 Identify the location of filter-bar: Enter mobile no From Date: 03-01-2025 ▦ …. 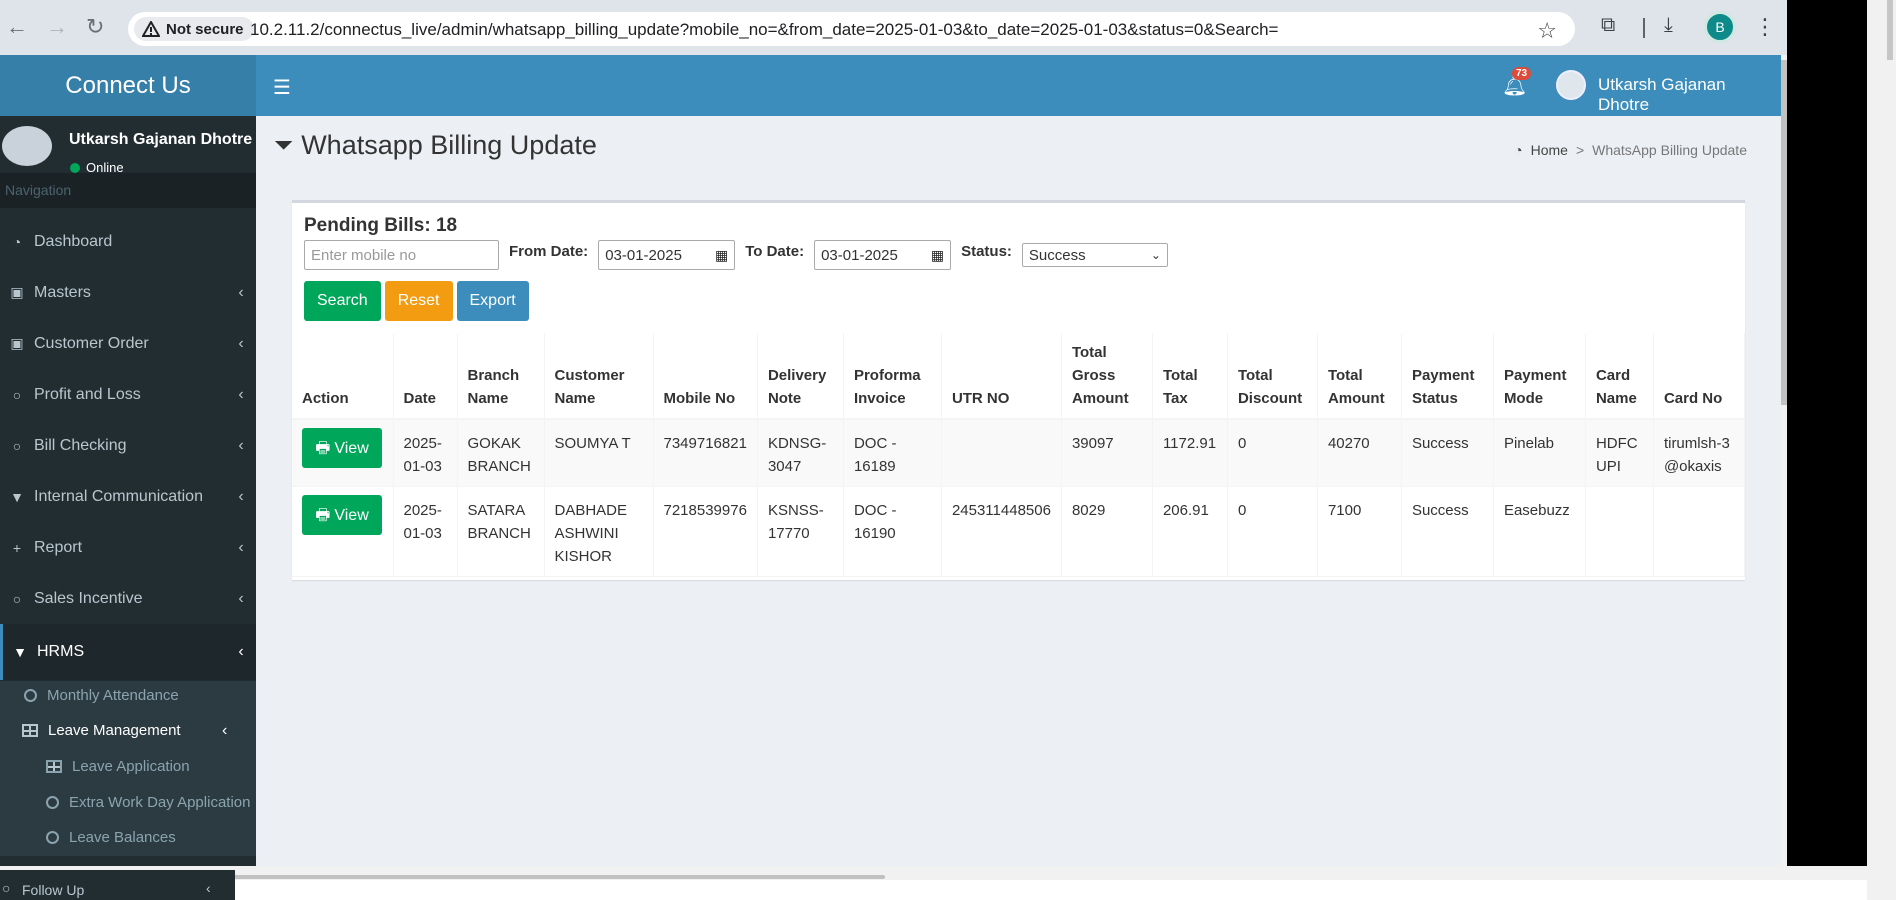
(736, 255).